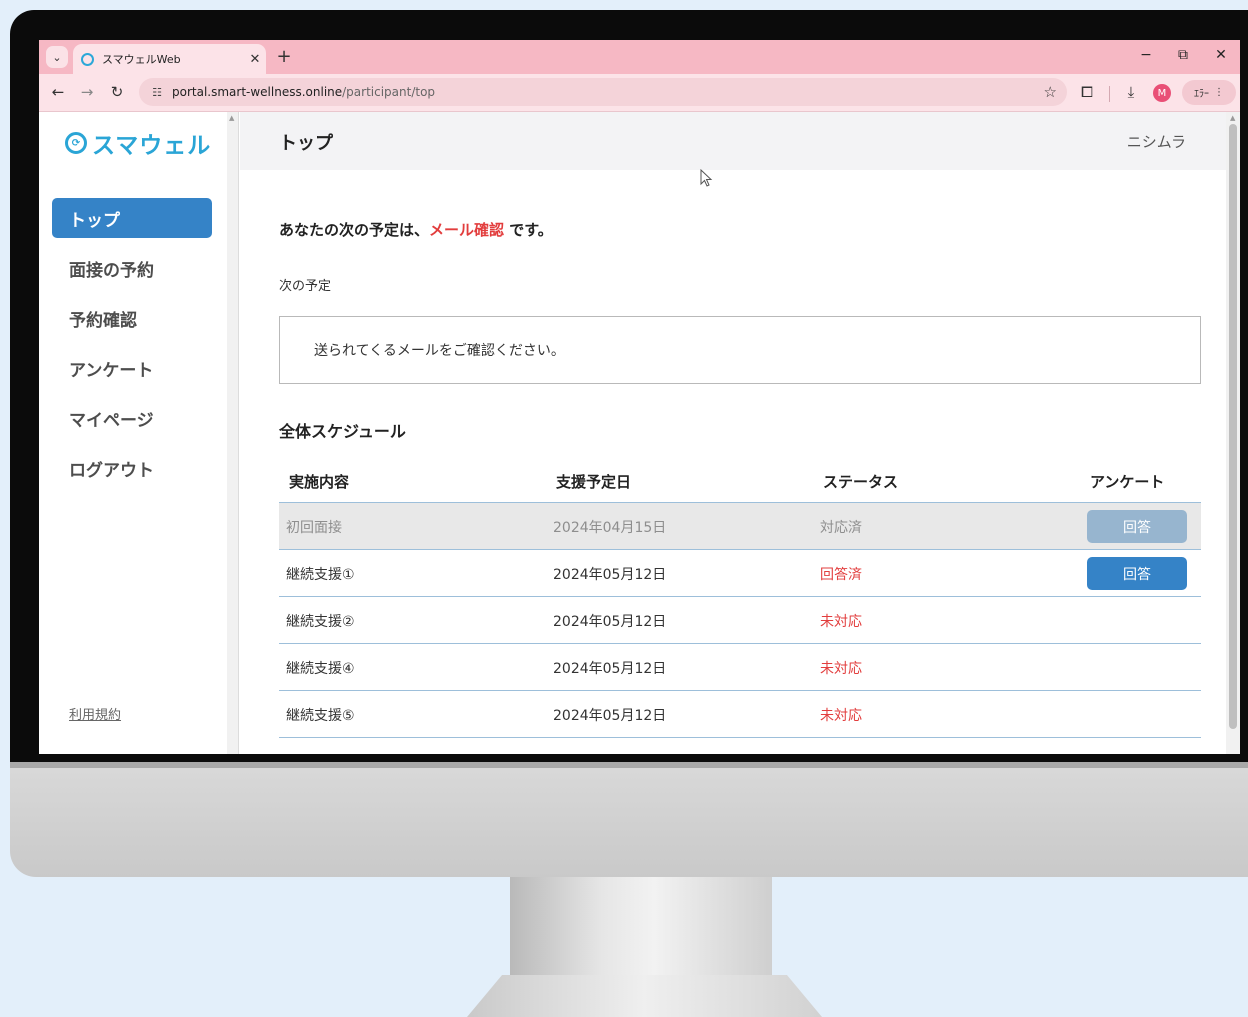  Describe the element at coordinates (1146, 55) in the screenshot. I see `minimize-icon: −` at that location.